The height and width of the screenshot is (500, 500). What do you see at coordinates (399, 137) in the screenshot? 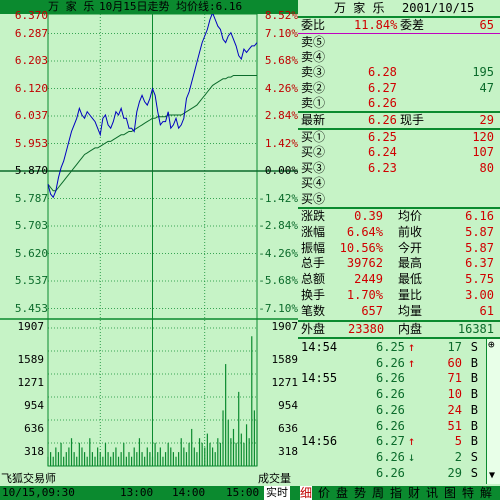
I see `buy-row: 买① 6.25 120` at bounding box center [399, 137].